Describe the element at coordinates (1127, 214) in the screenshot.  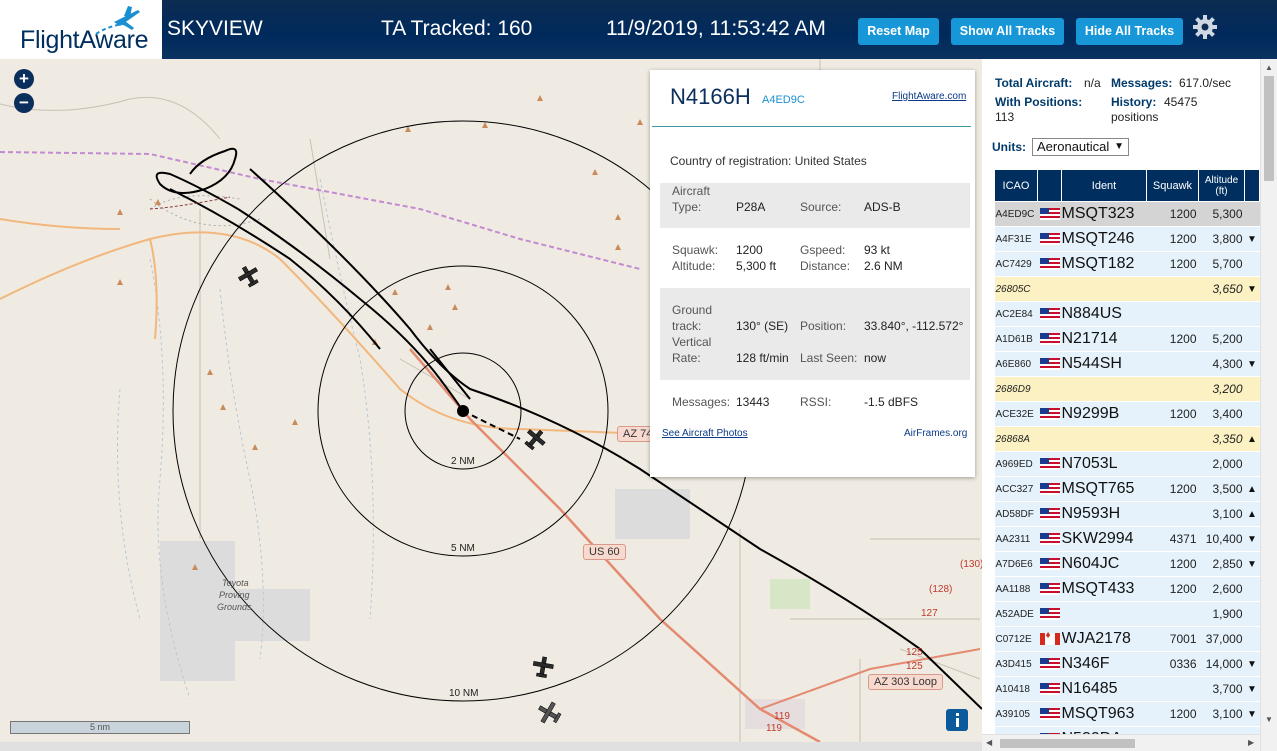
I see `table-row: A4ED9C MSQT323 1200 5,300` at that location.